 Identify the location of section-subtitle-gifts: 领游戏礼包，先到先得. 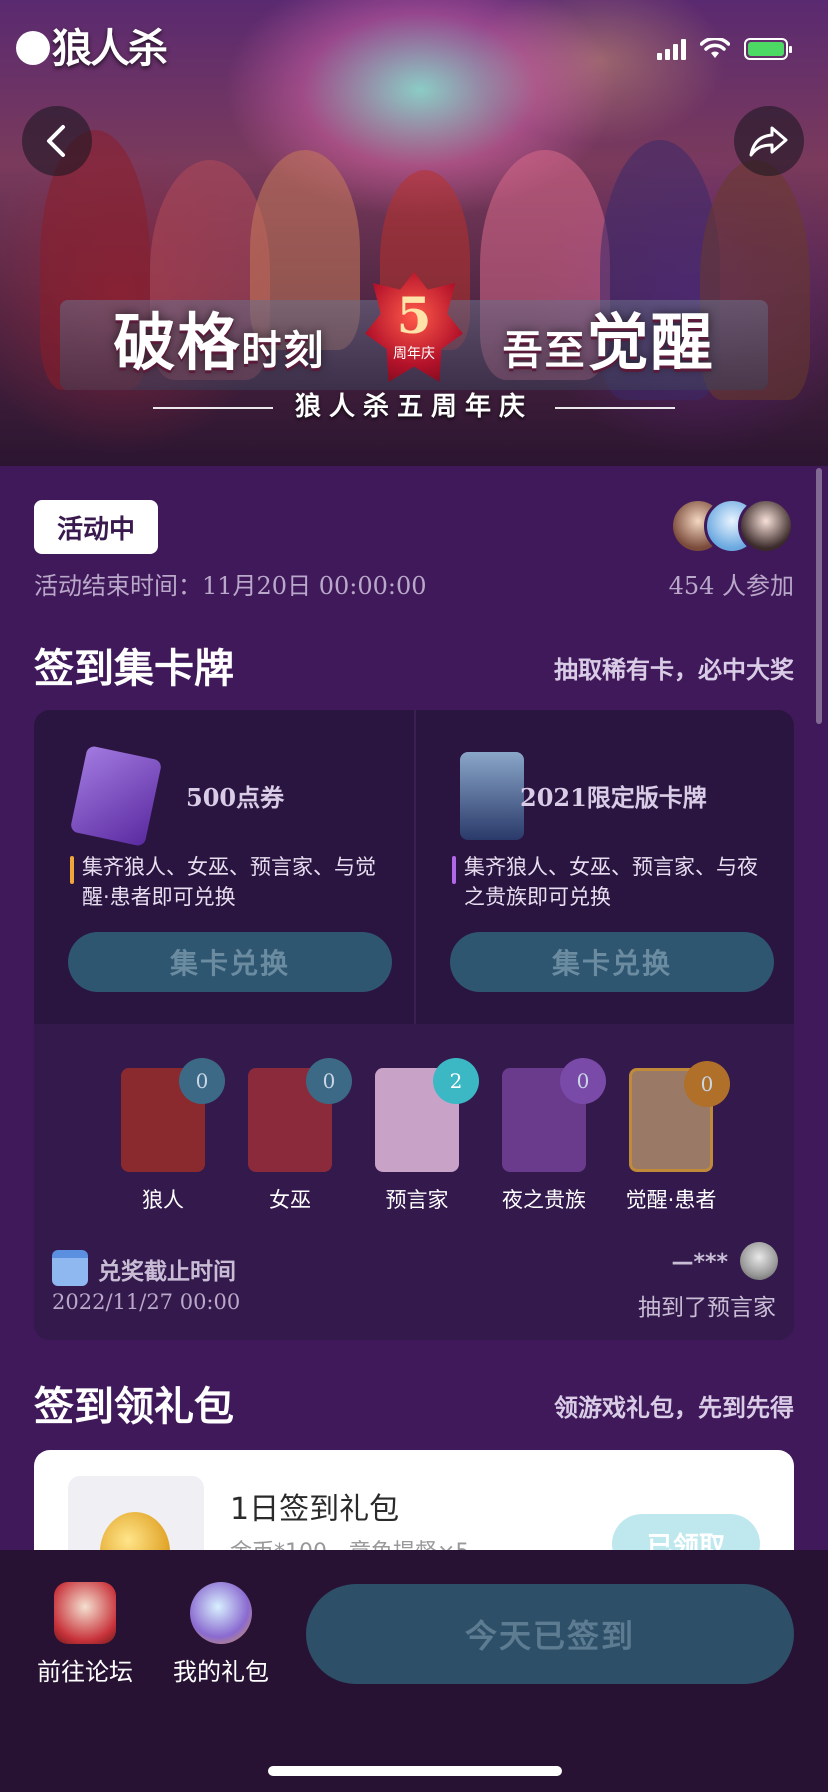
(674, 1408).